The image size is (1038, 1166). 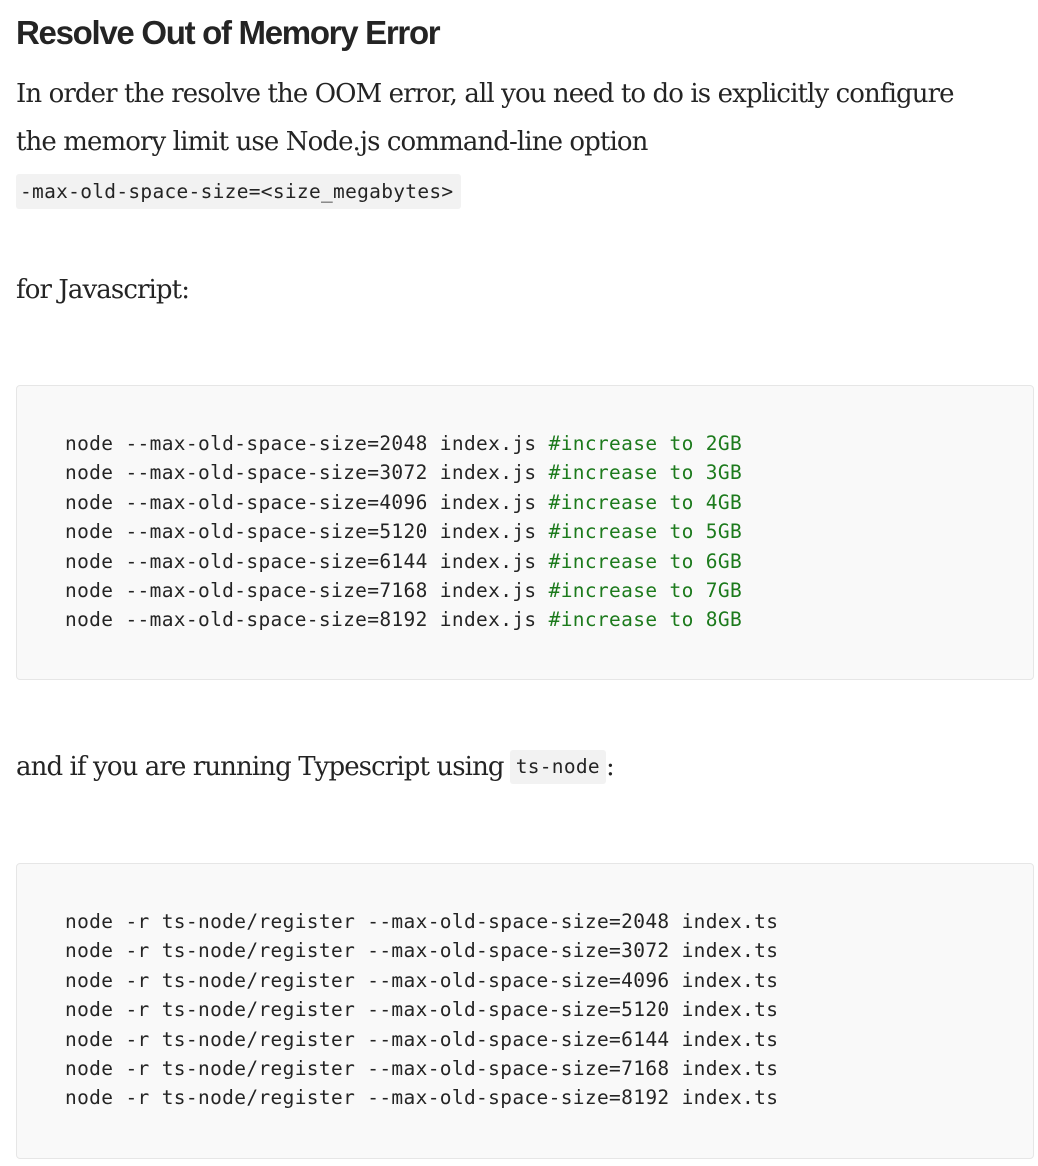 I want to click on code-text: node --max-old-space-size=8192 index.js, so click(x=307, y=620).